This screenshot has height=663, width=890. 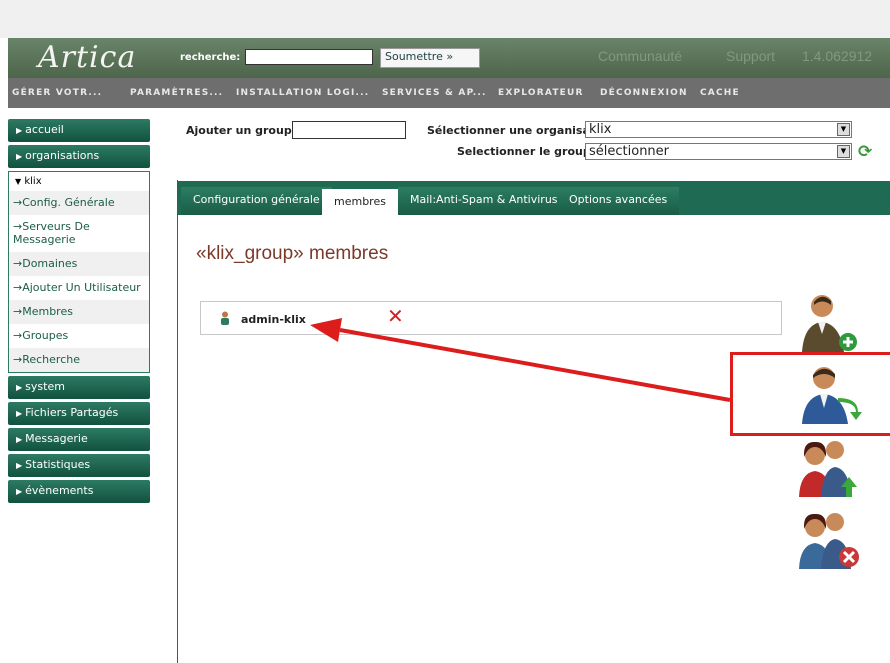 What do you see at coordinates (177, 421) in the screenshot?
I see `content-border` at bounding box center [177, 421].